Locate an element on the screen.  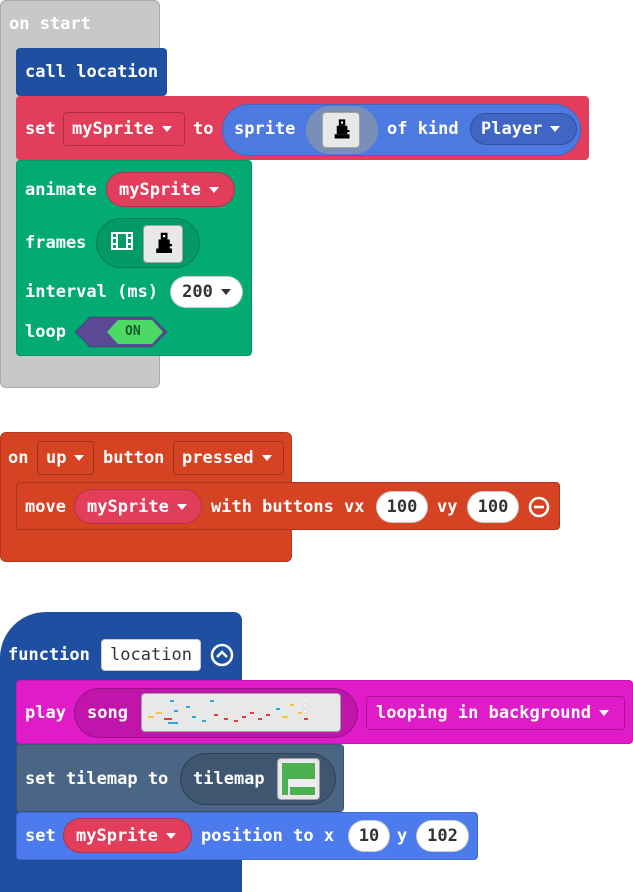
function-name-input: location is located at coordinates (151, 655).